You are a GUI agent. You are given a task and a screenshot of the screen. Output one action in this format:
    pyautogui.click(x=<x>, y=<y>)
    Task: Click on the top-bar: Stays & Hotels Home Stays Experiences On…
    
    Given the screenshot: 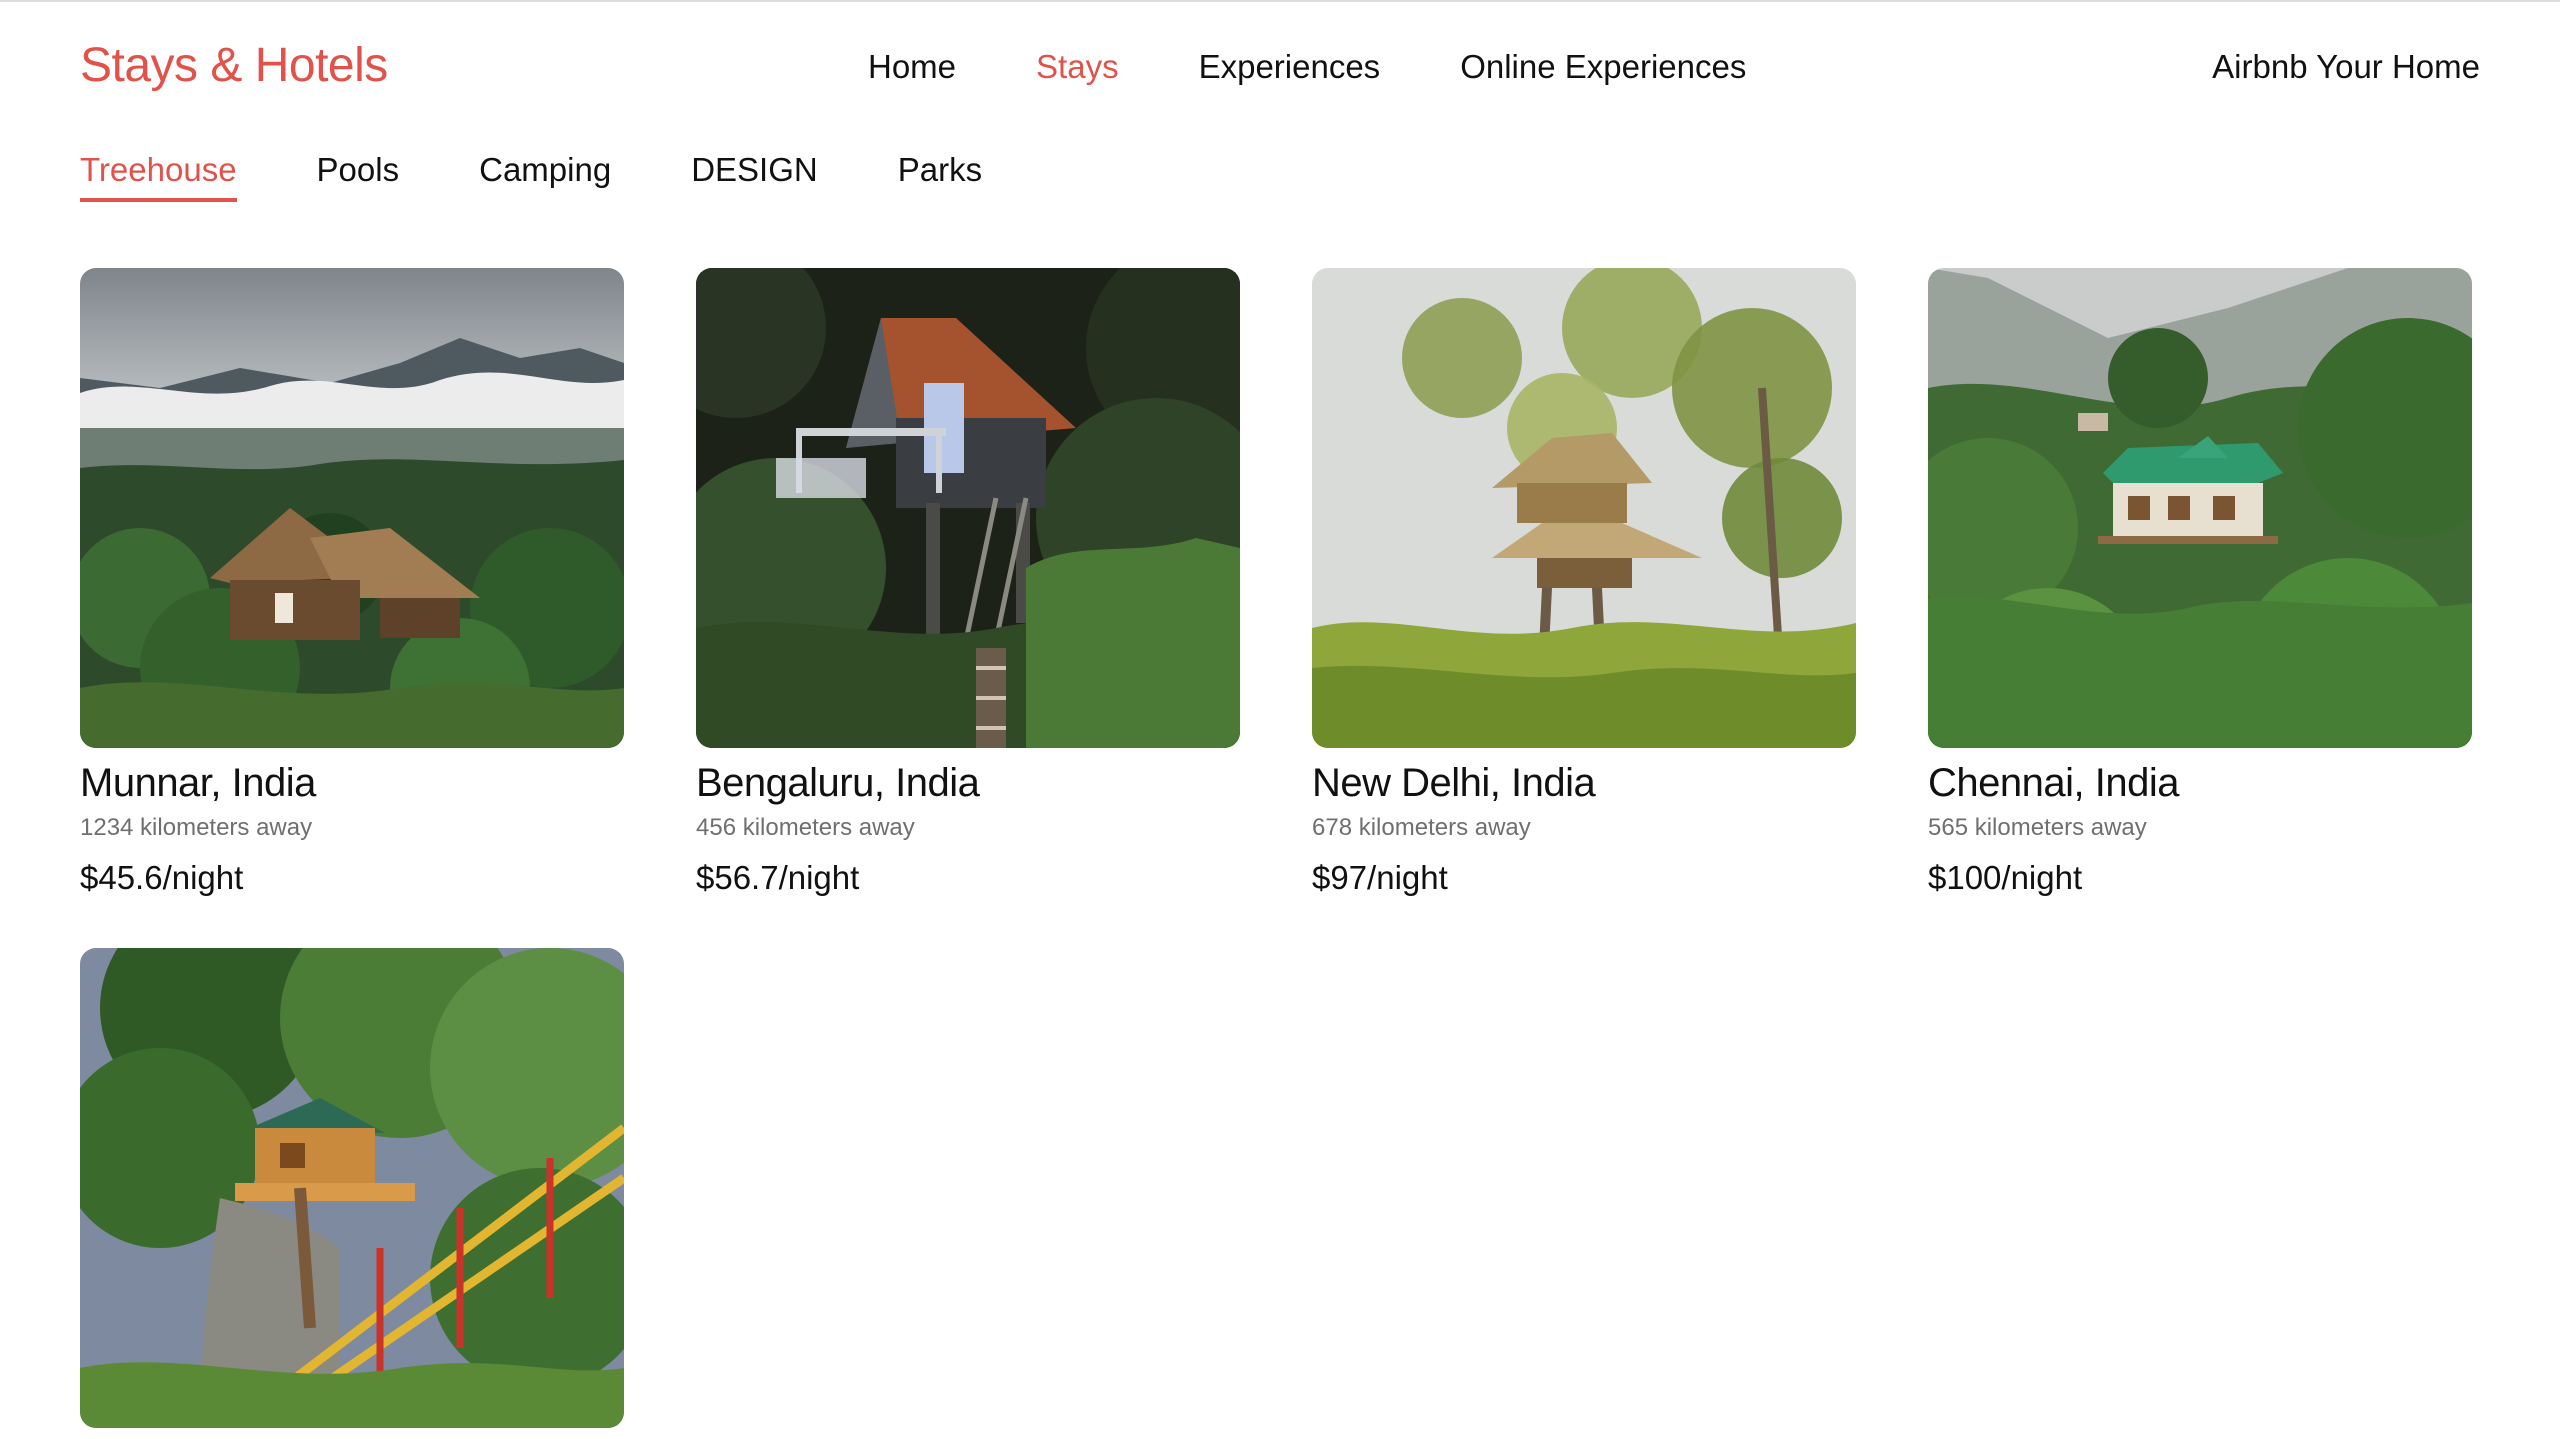 What is the action you would take?
    pyautogui.click(x=1280, y=62)
    